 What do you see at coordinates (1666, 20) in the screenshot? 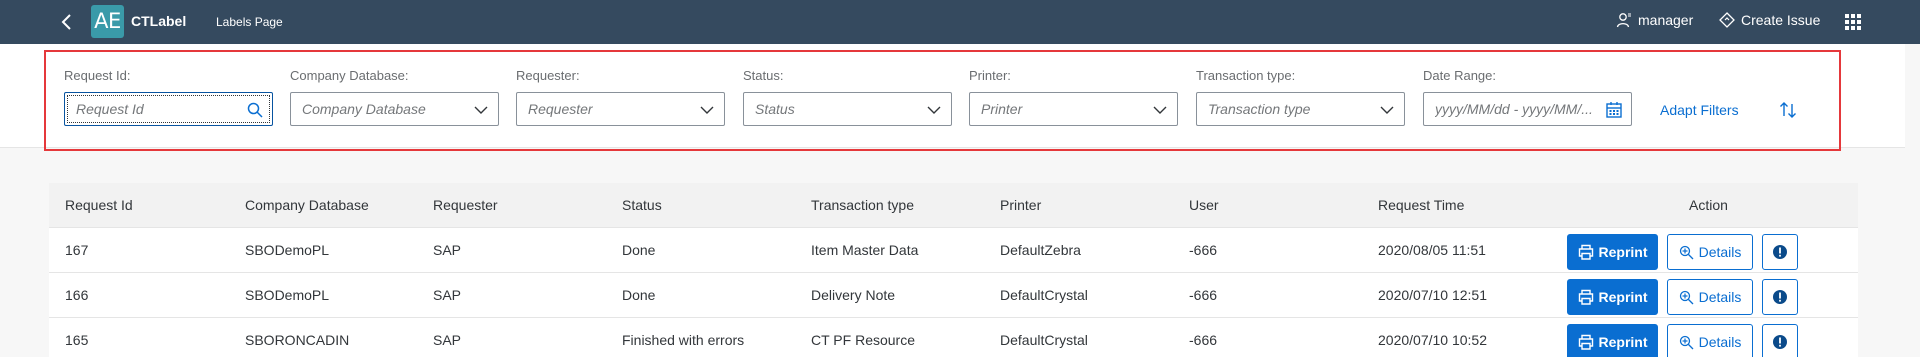
I see `user-name: manager` at bounding box center [1666, 20].